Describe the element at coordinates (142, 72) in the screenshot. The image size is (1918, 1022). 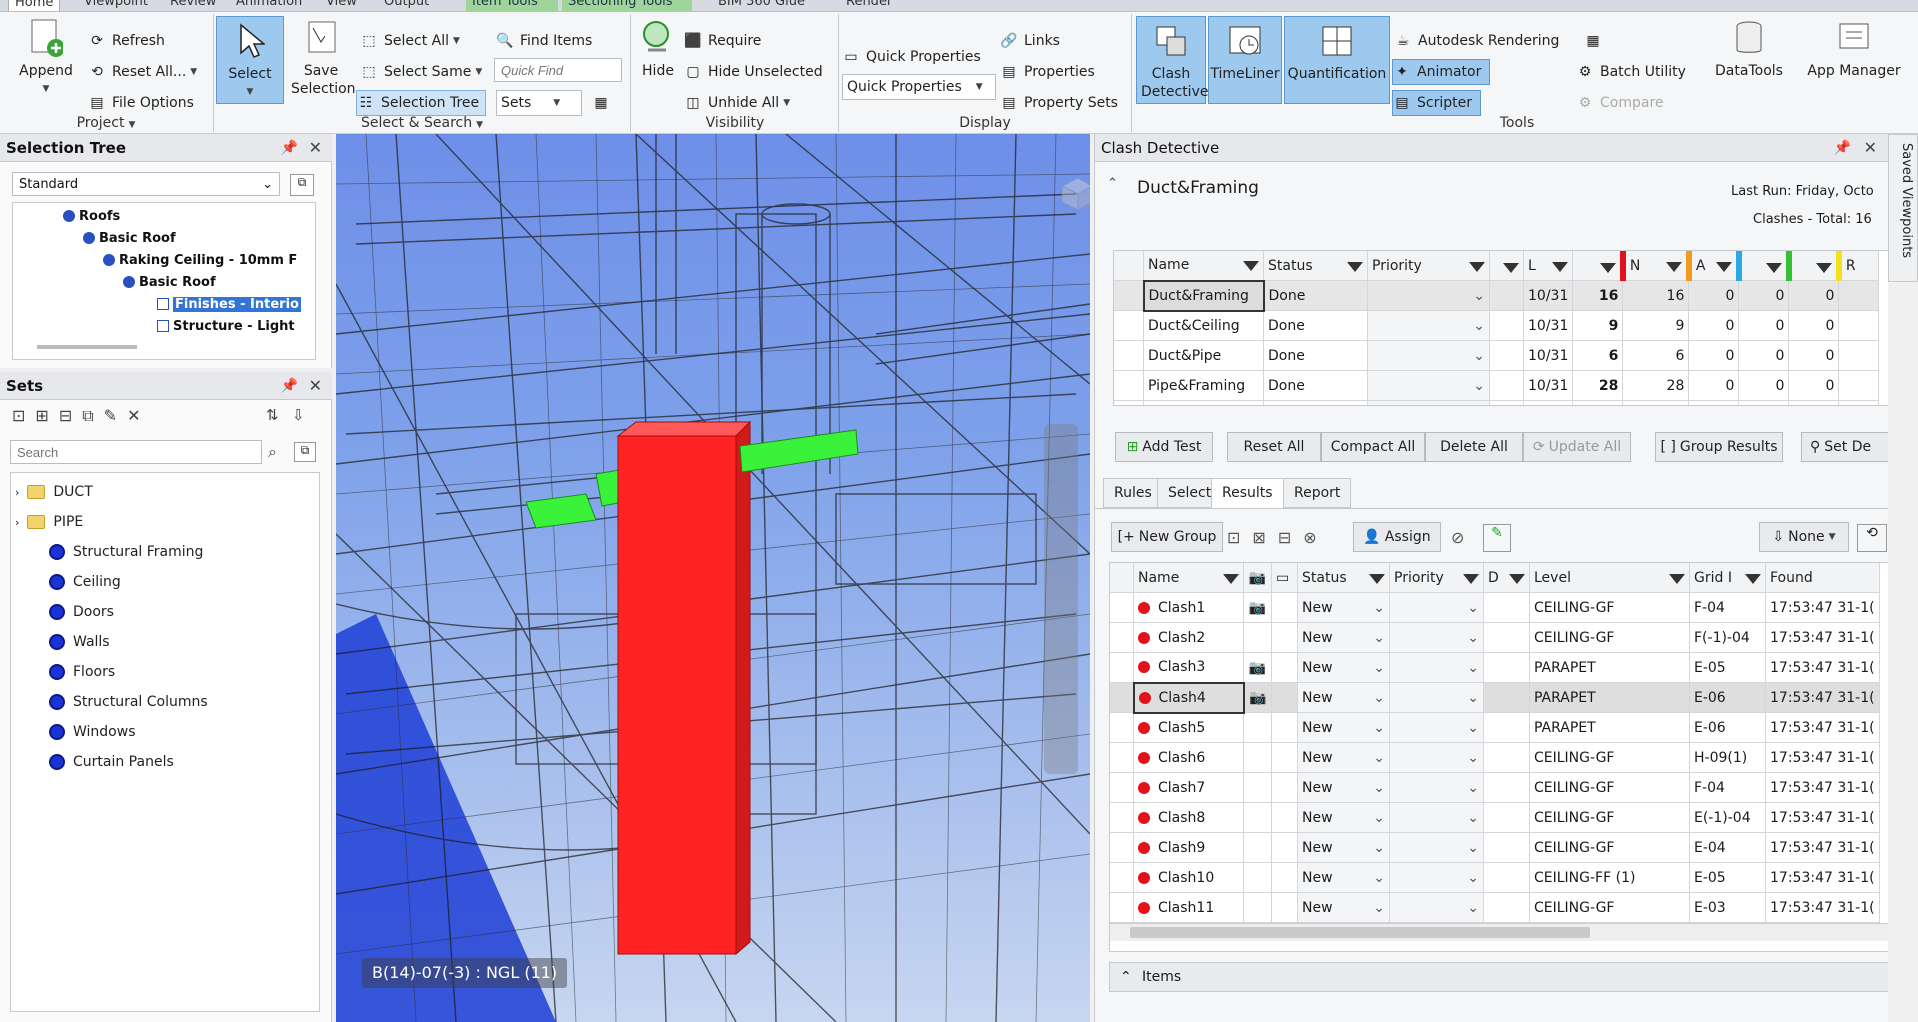
I see `reset-all-button: ⟲ Reset All... ▼` at that location.